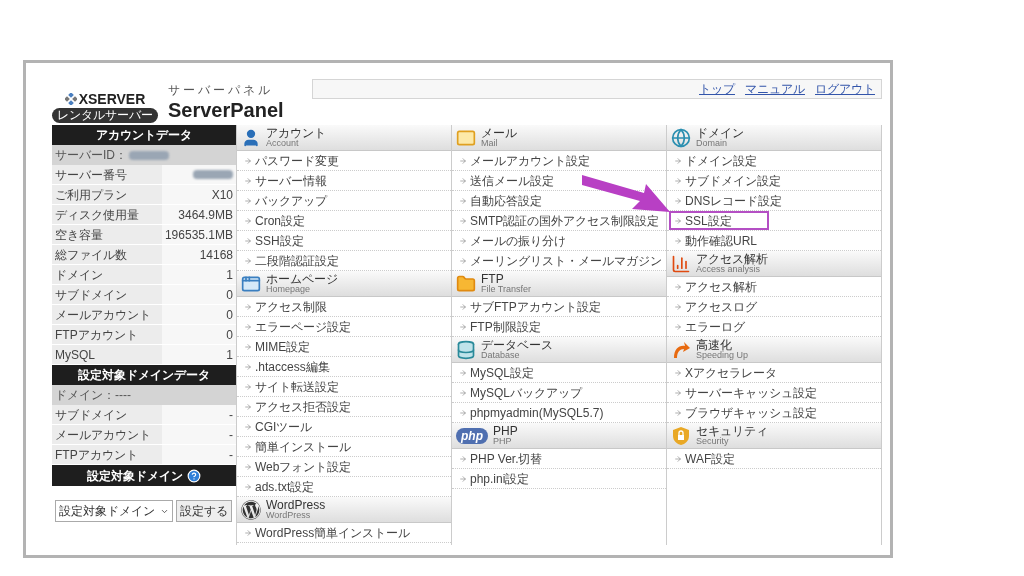 The image size is (1024, 576). Describe the element at coordinates (745, 412) in the screenshot. I see `menu-link: ブラウザキャッシュ設定` at that location.